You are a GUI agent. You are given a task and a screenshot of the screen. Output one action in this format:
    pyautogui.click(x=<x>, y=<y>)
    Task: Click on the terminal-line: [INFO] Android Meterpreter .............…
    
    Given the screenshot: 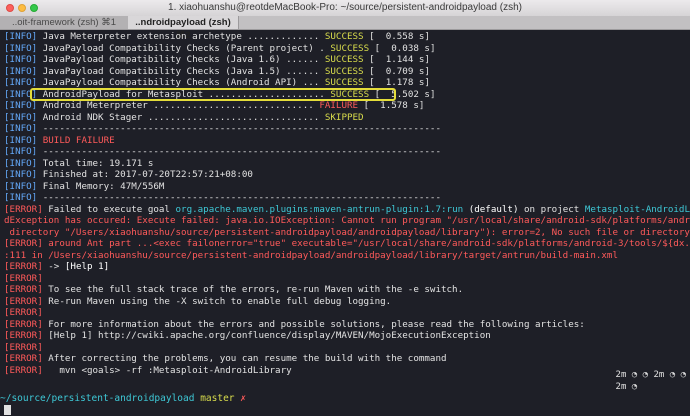 What is the action you would take?
    pyautogui.click(x=347, y=106)
    